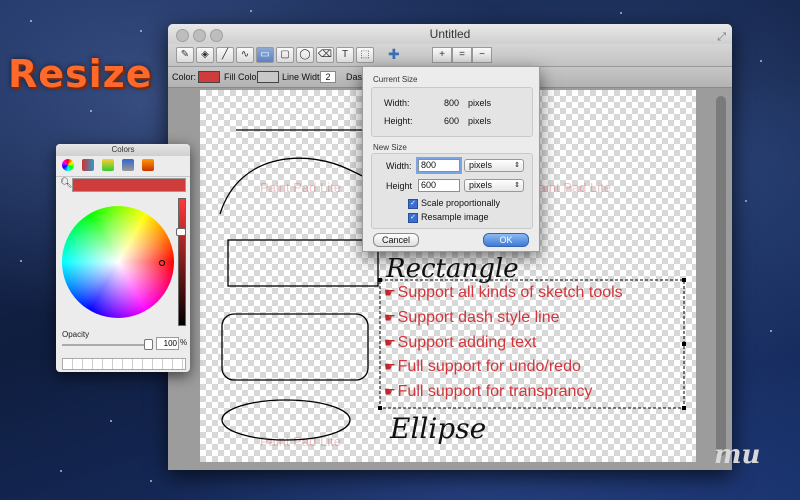 Image resolution: width=800 pixels, height=500 pixels. I want to click on current-width-unit: pixels, so click(480, 103).